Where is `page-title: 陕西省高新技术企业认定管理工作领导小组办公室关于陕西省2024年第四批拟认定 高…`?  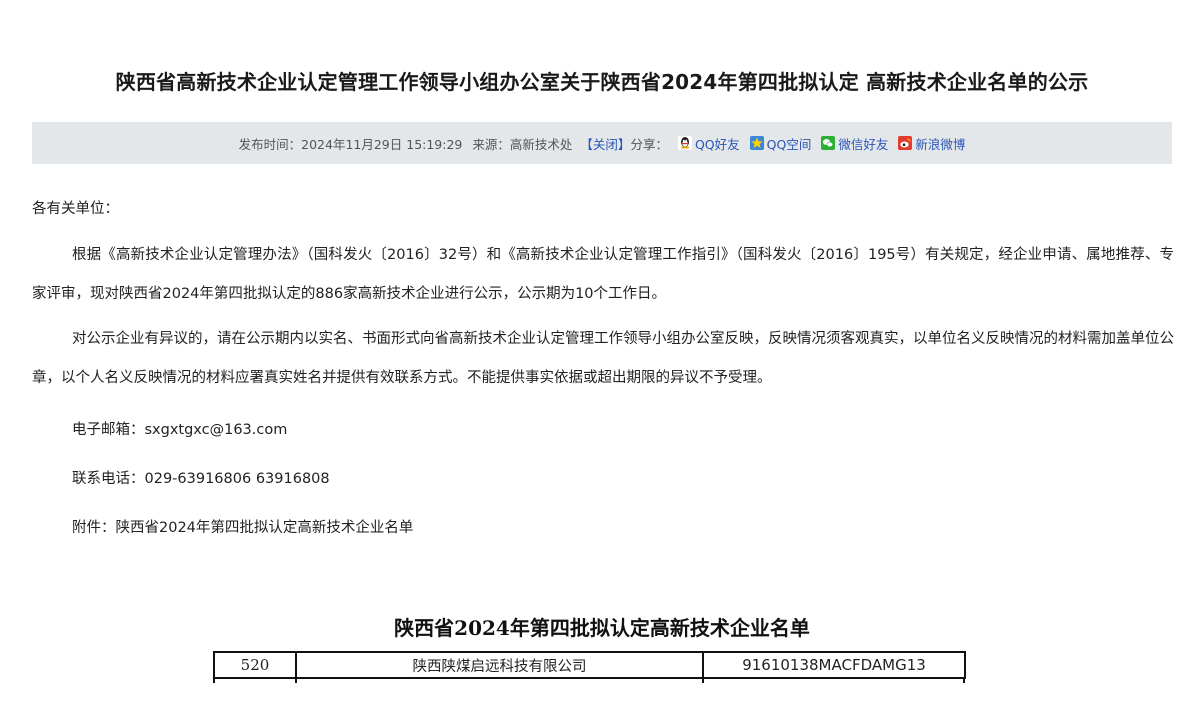
page-title: 陕西省高新技术企业认定管理工作领导小组办公室关于陕西省2024年第四批拟认定 高… is located at coordinates (602, 82).